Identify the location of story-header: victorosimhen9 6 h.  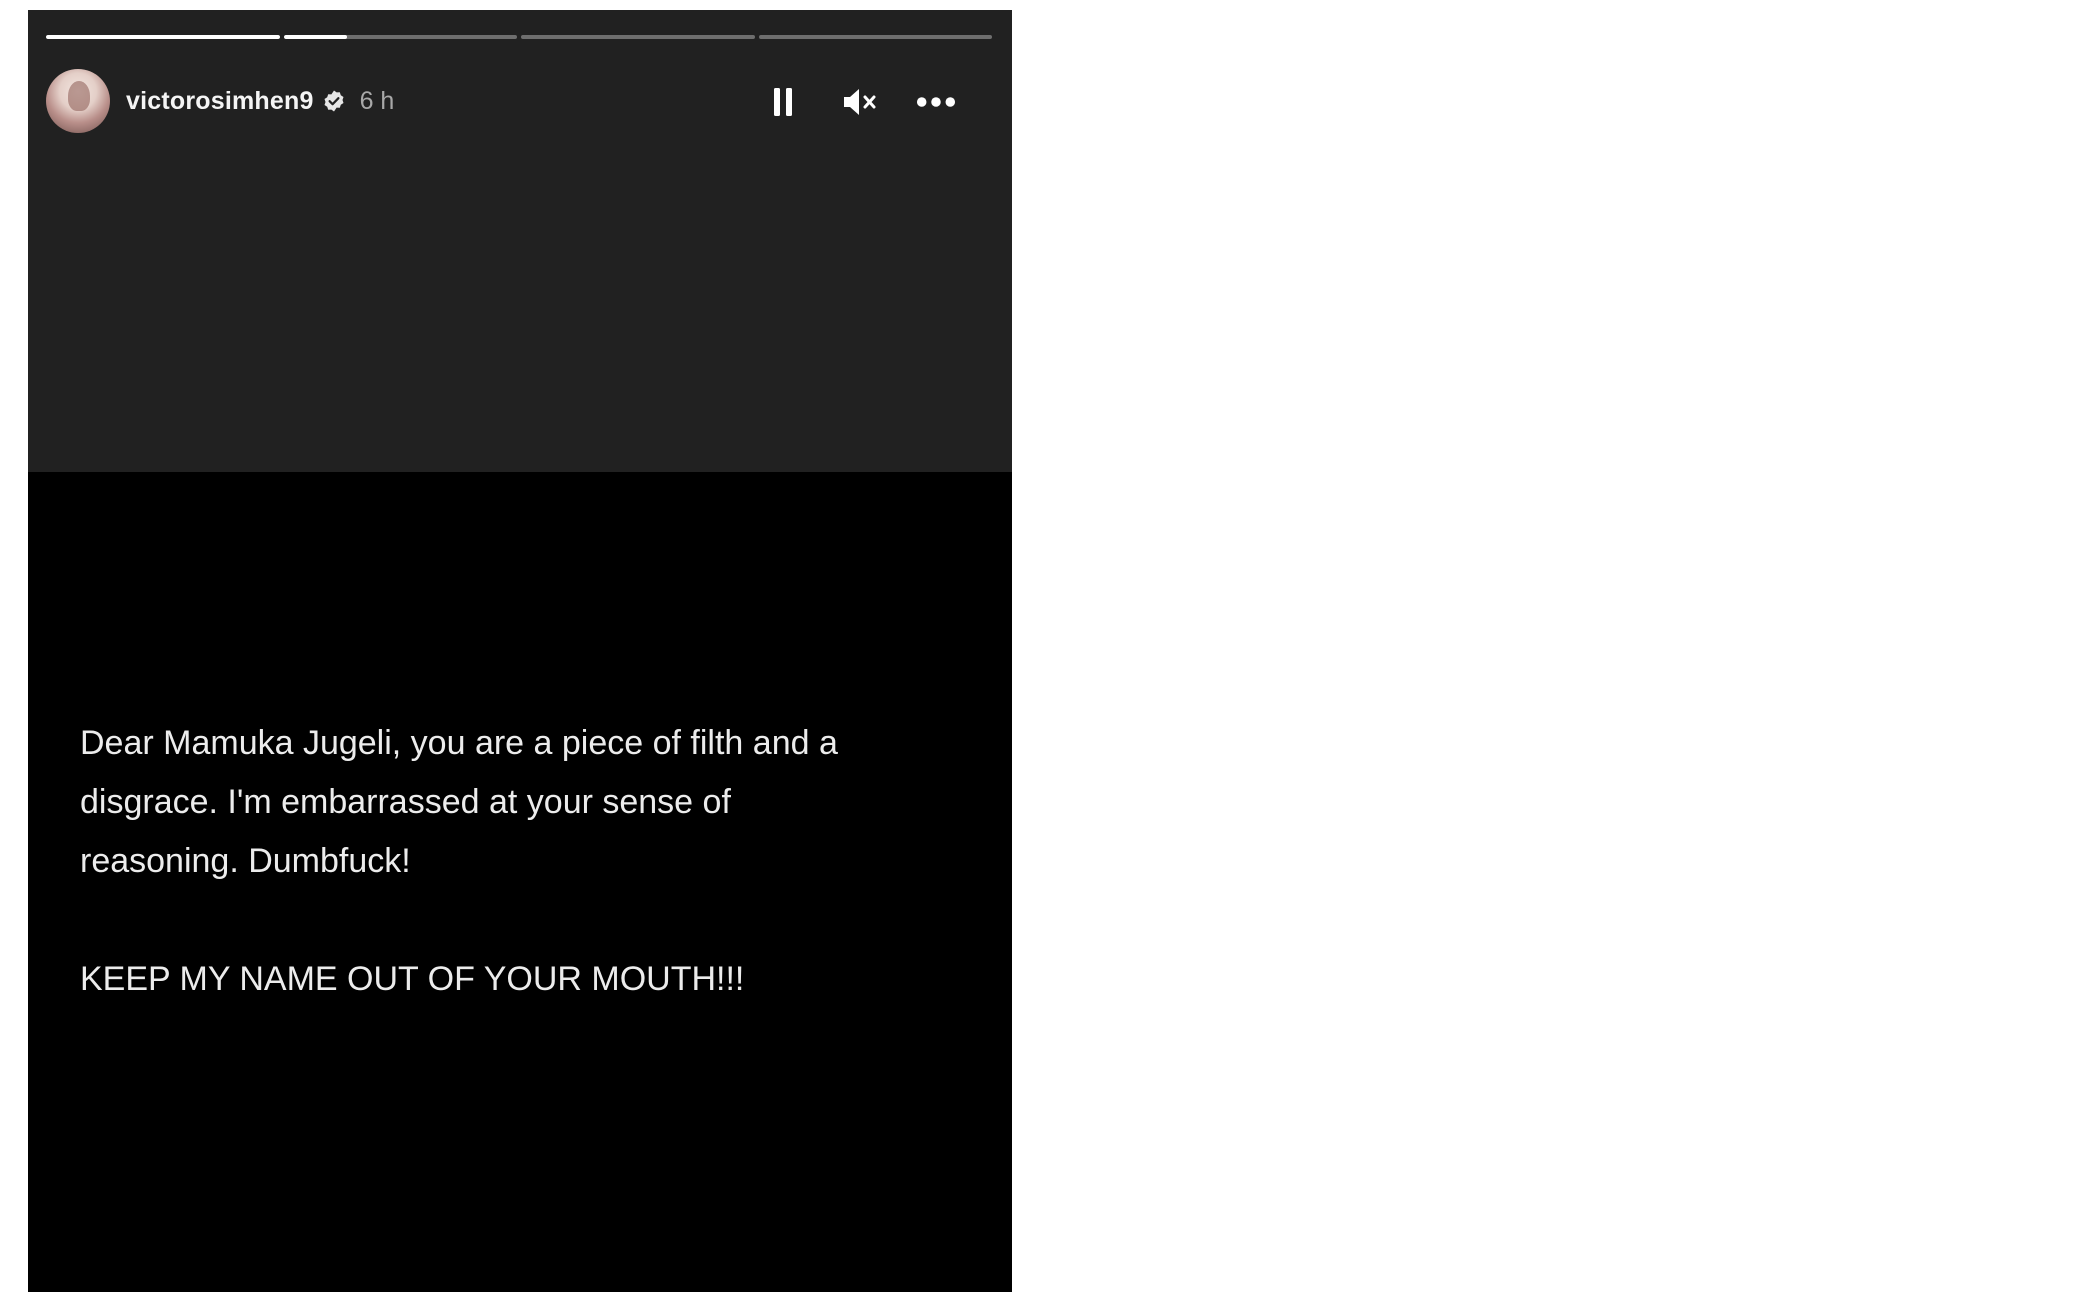
(519, 101).